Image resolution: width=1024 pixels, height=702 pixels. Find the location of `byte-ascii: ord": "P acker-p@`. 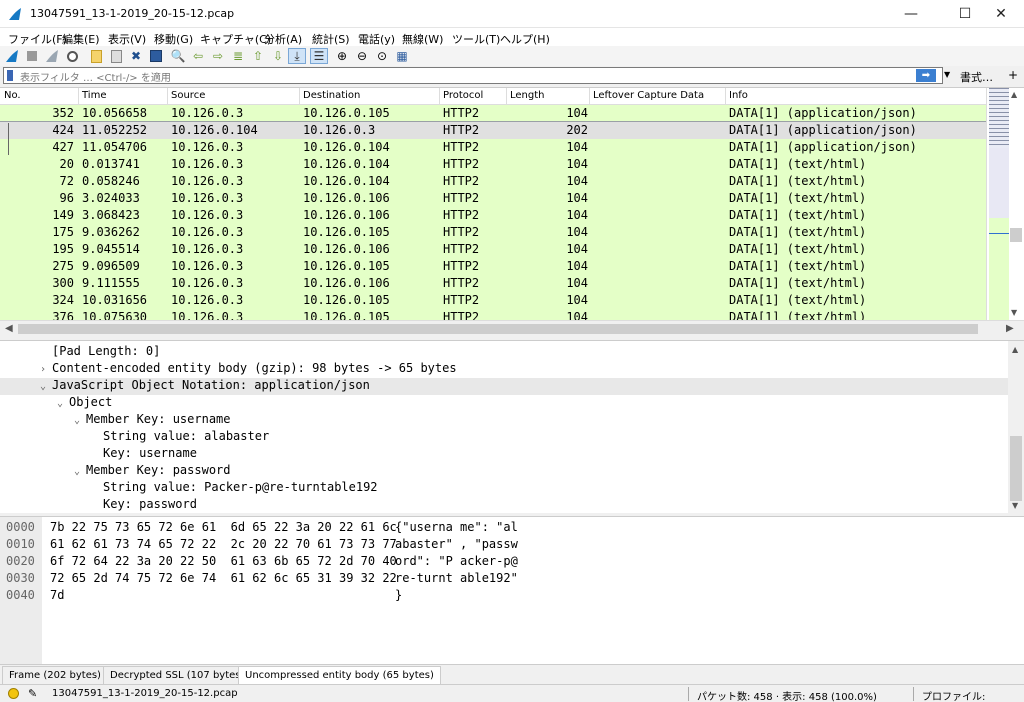

byte-ascii: ord": "P acker-p@ is located at coordinates (456, 562).